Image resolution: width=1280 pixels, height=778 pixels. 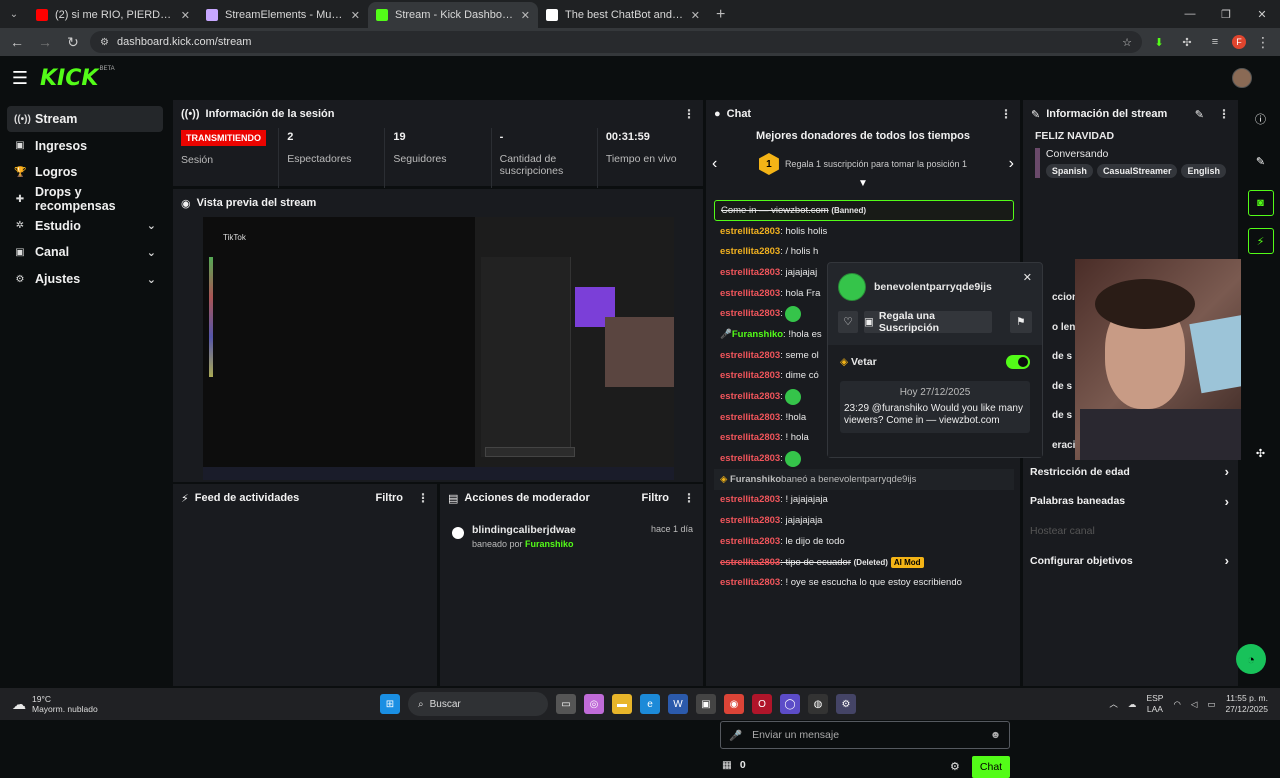 I want to click on back-button: ←, so click(x=17, y=42).